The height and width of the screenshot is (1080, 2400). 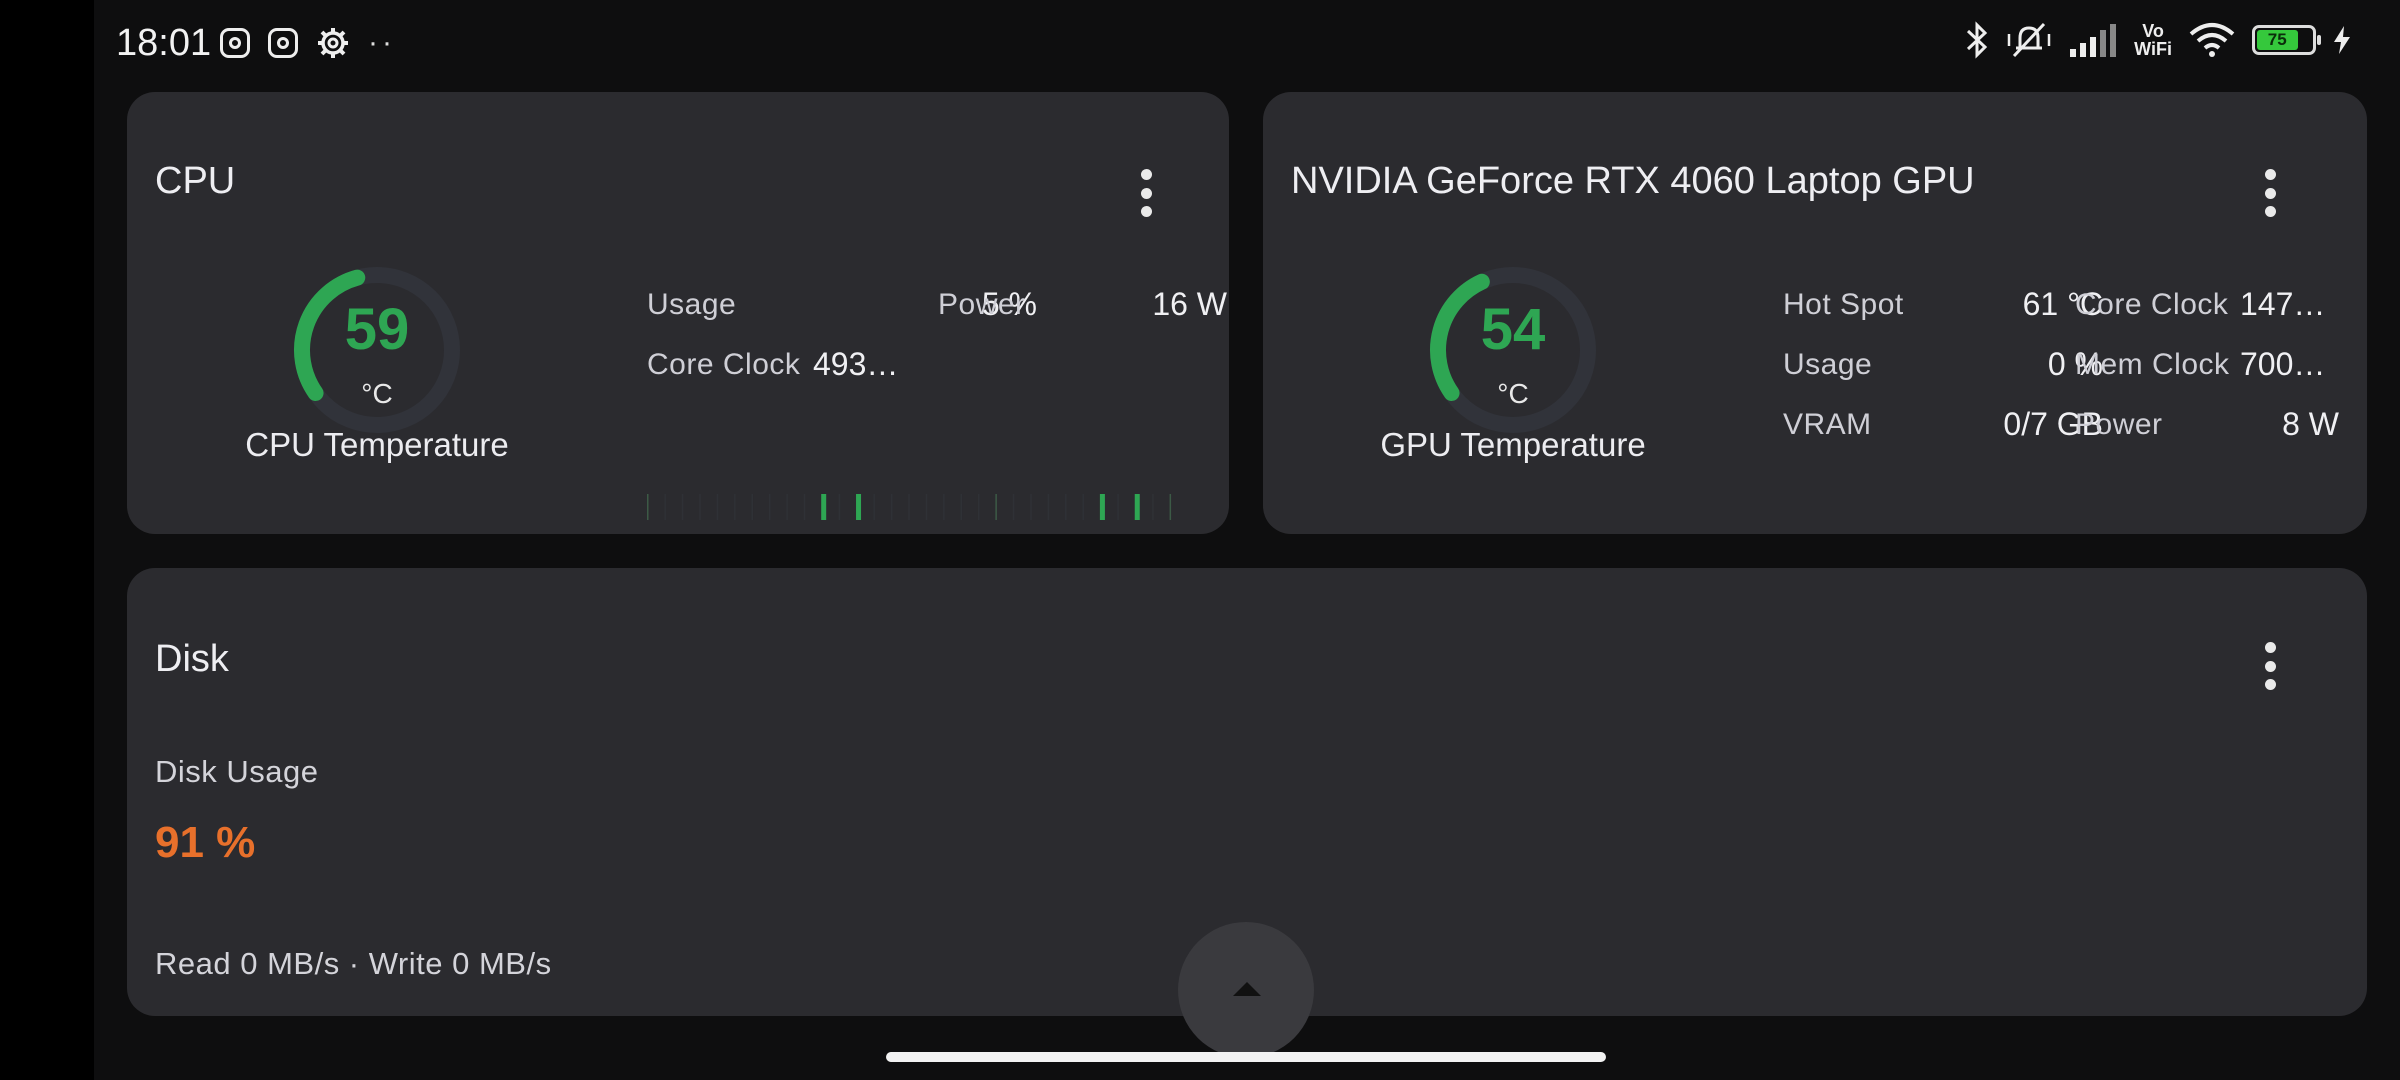 What do you see at coordinates (192, 659) in the screenshot?
I see `disk-card-title: Disk` at bounding box center [192, 659].